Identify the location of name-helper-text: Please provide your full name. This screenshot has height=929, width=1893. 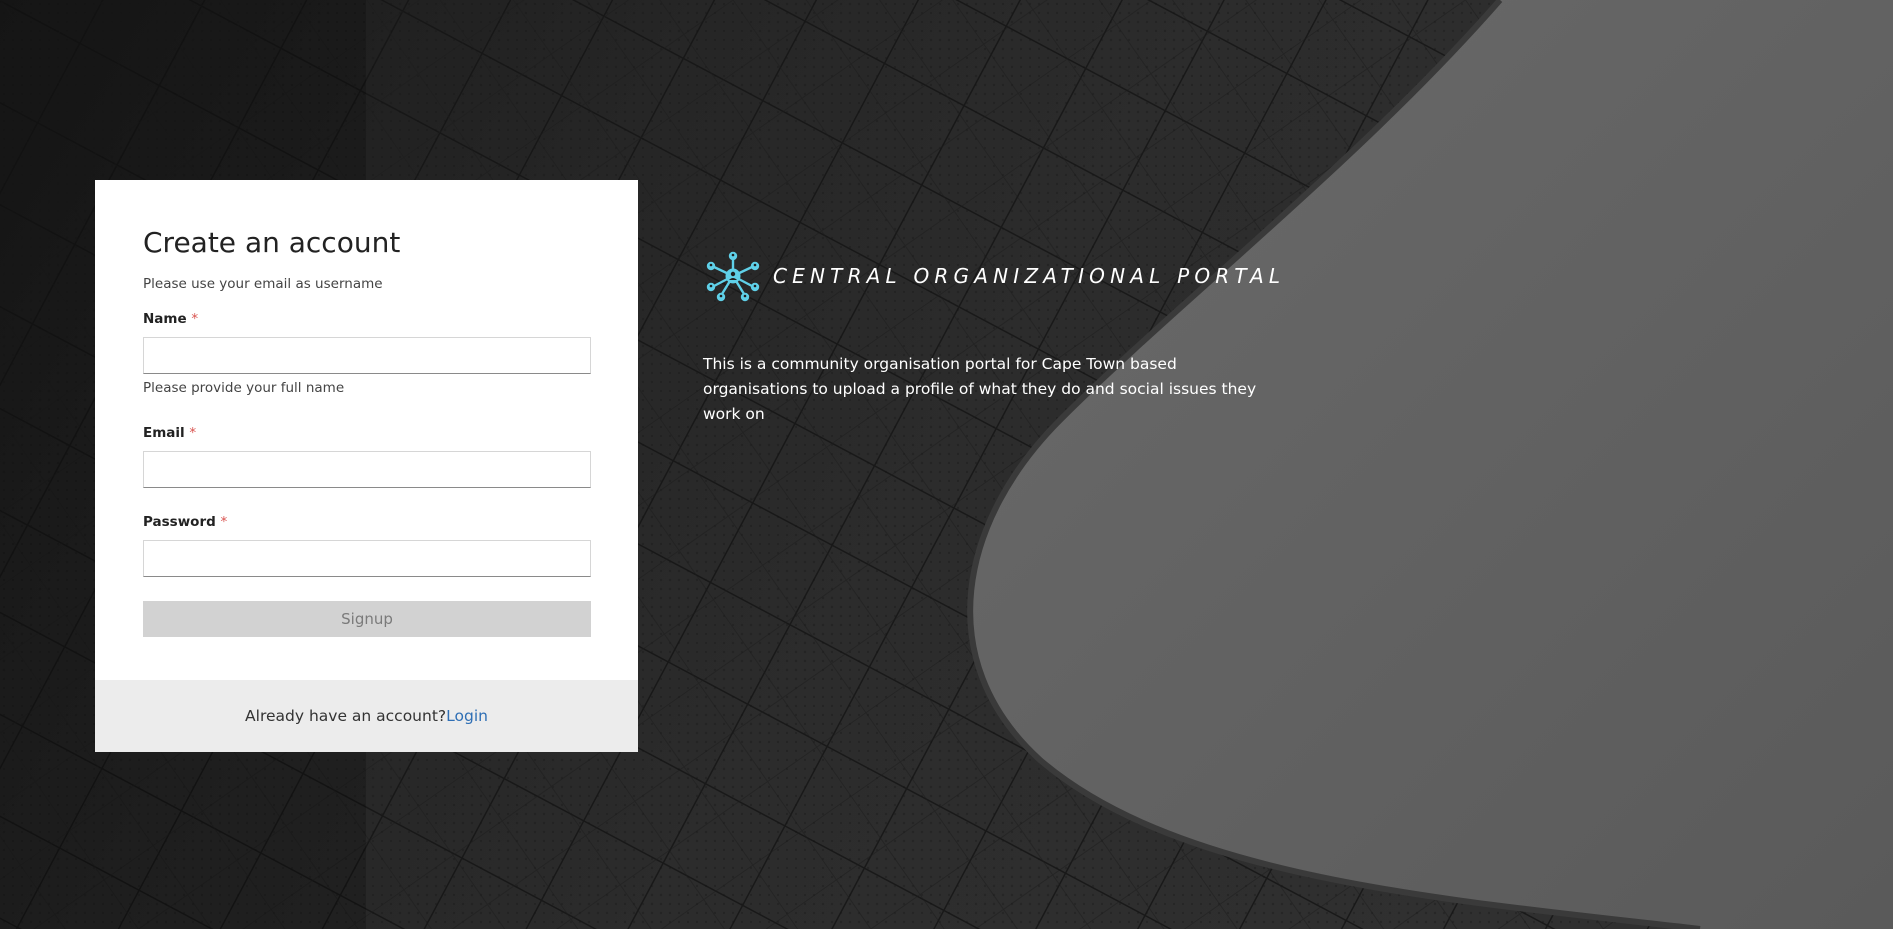
(244, 387).